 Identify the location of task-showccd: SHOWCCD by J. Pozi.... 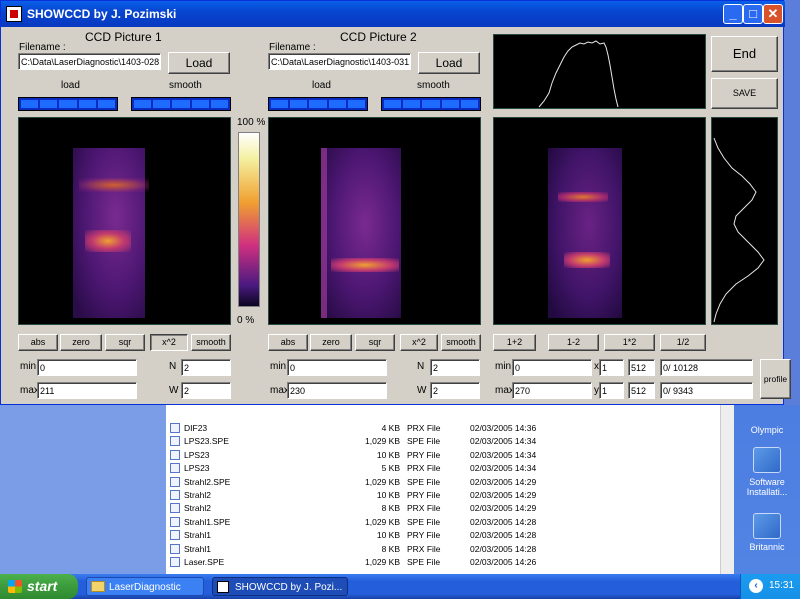
(280, 586).